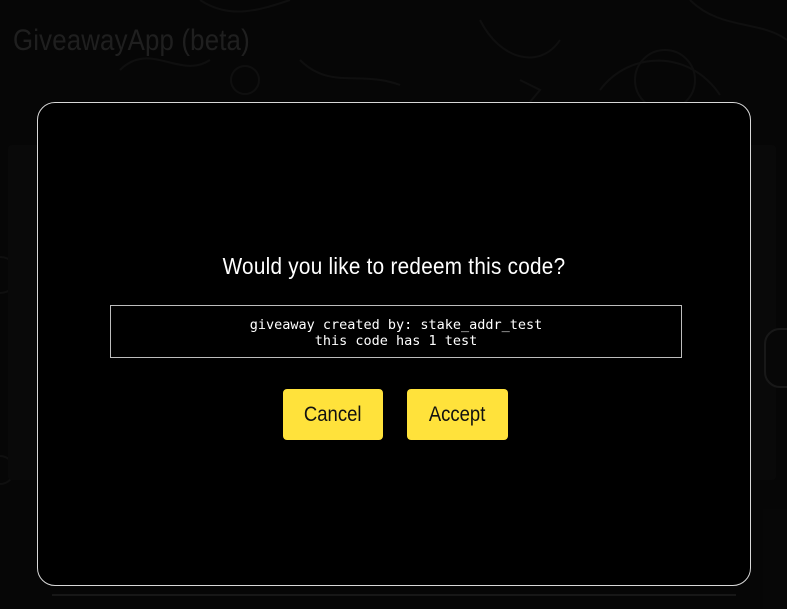 This screenshot has width=787, height=609. Describe the element at coordinates (394, 266) in the screenshot. I see `dialog-title: Would you like to redeem this code?` at that location.